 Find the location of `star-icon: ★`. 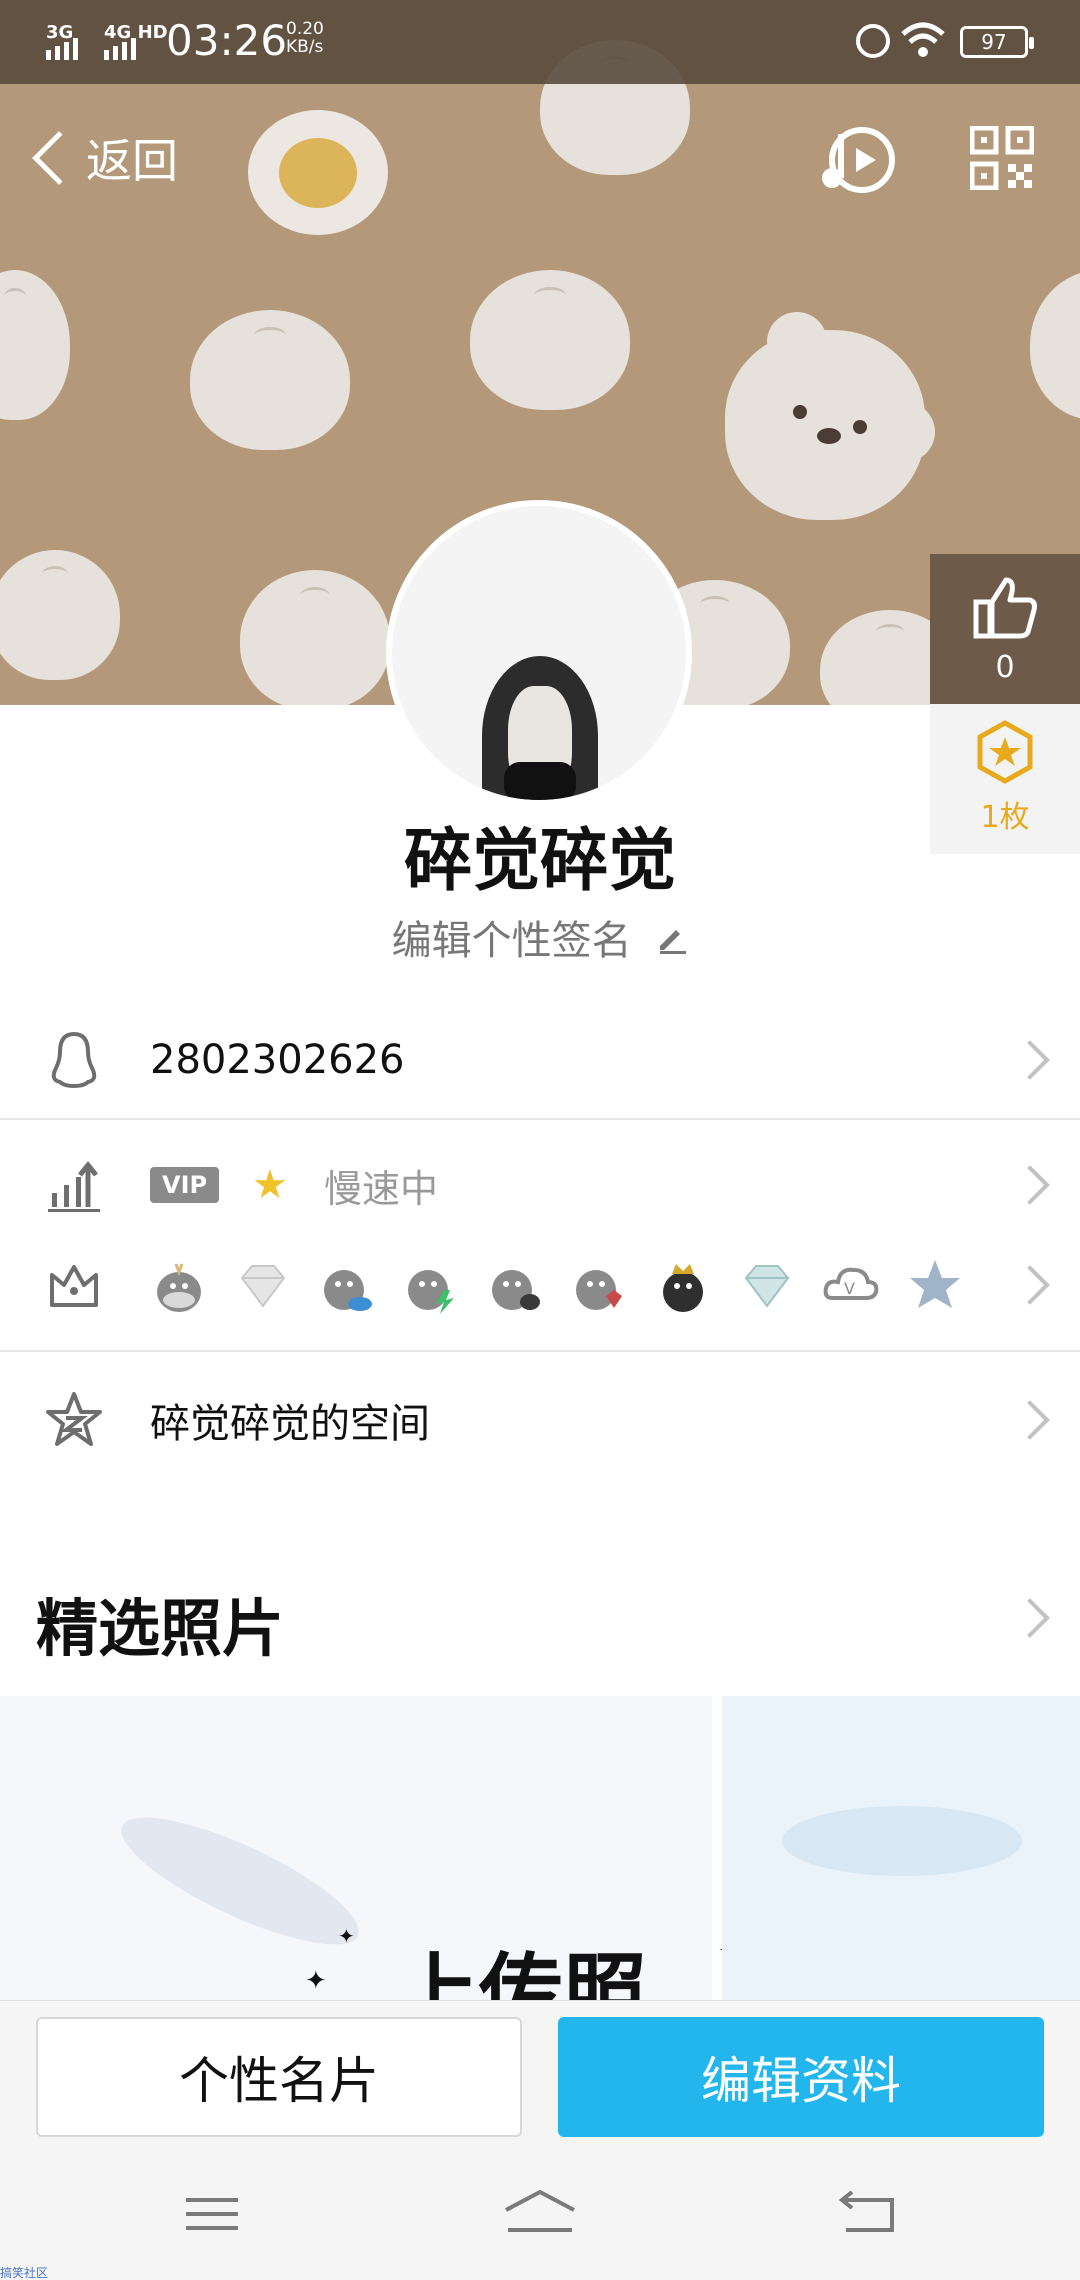

star-icon: ★ is located at coordinates (270, 1185).